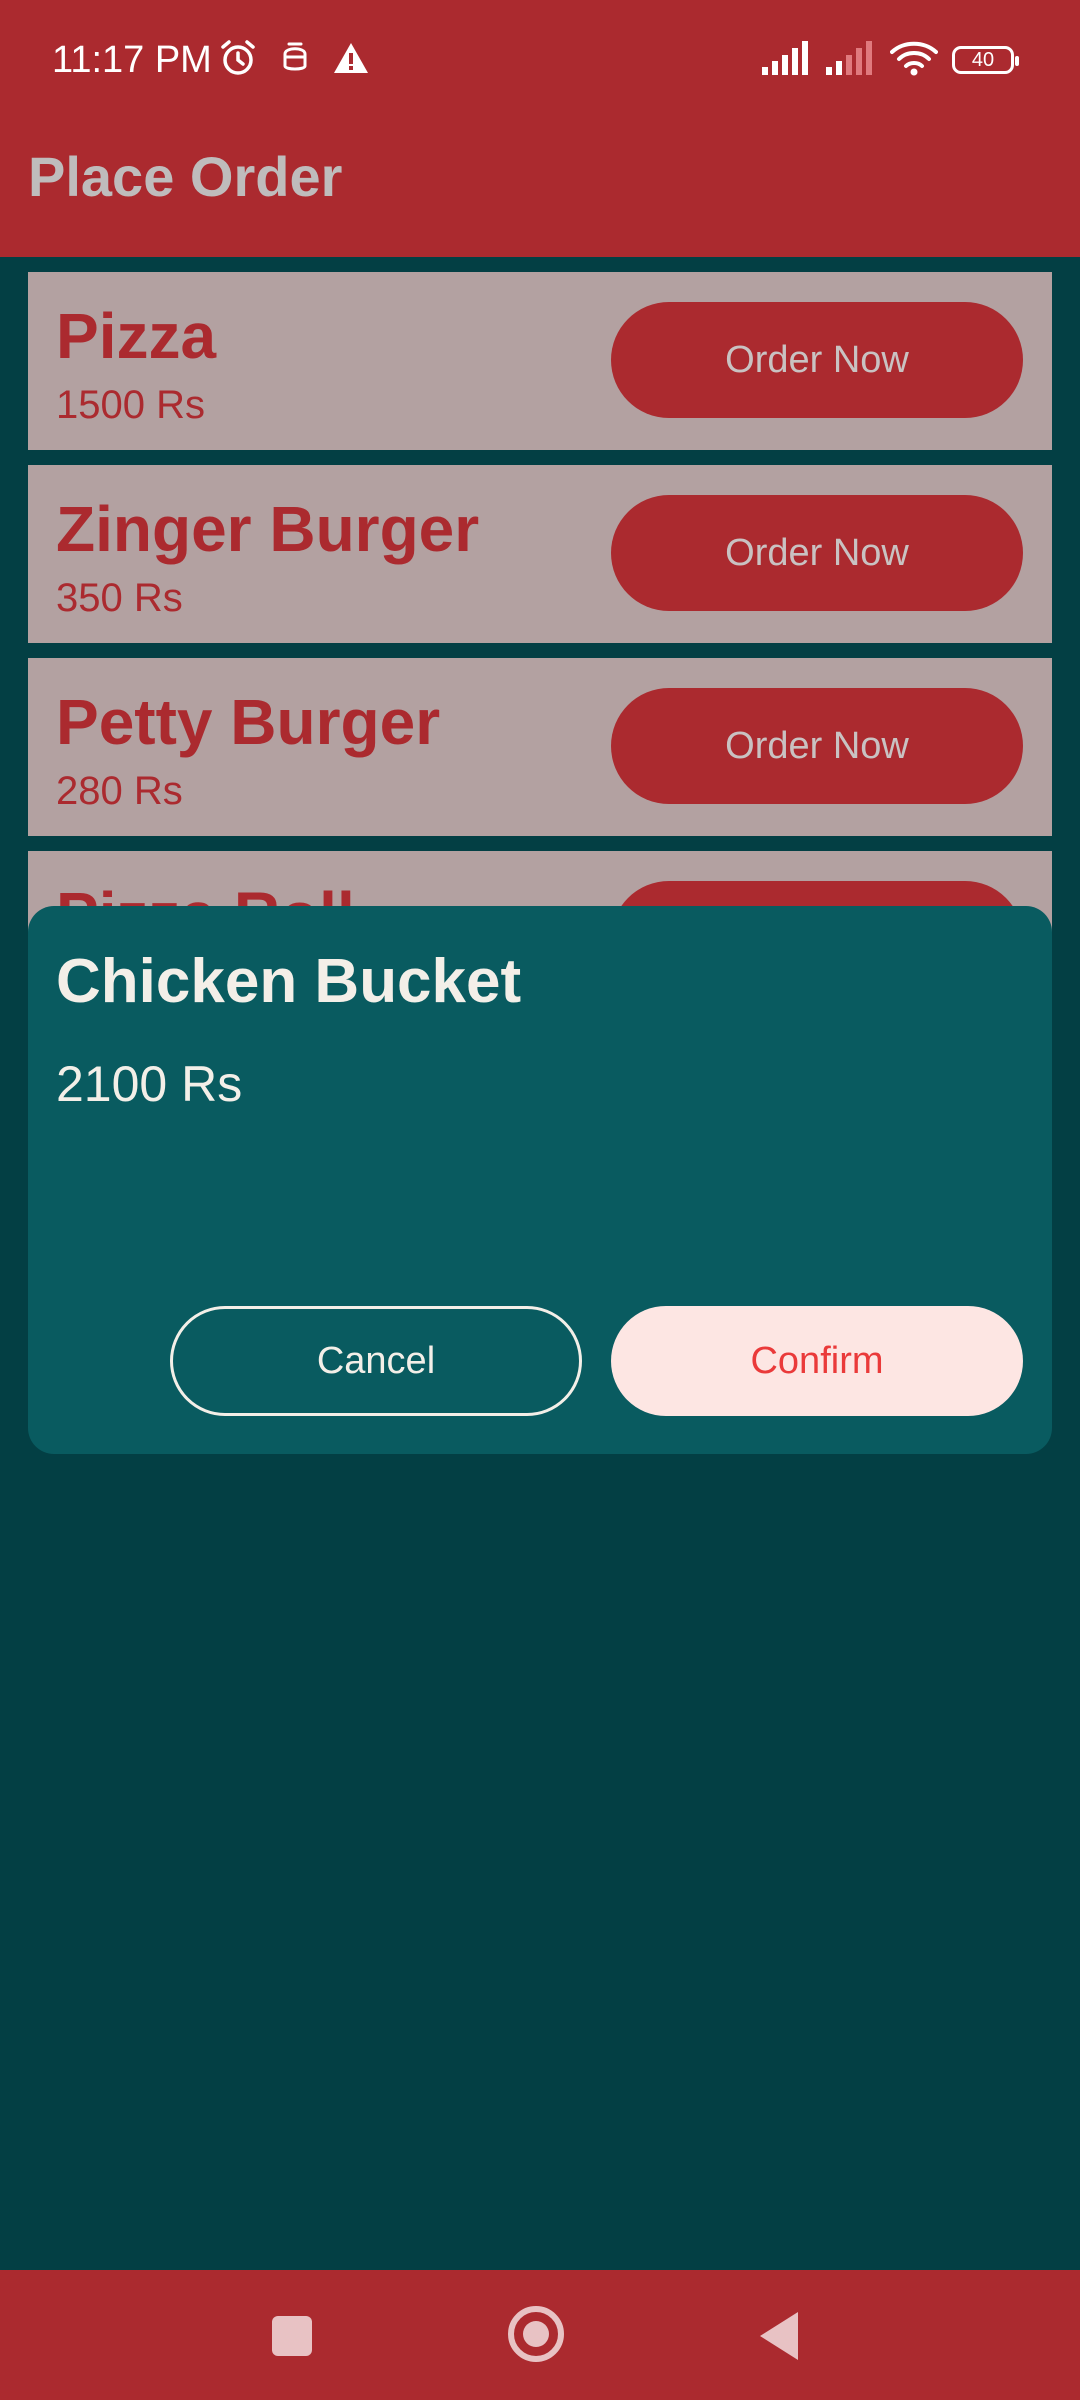 The width and height of the screenshot is (1080, 2400). I want to click on cancel-button: Cancel, so click(376, 1361).